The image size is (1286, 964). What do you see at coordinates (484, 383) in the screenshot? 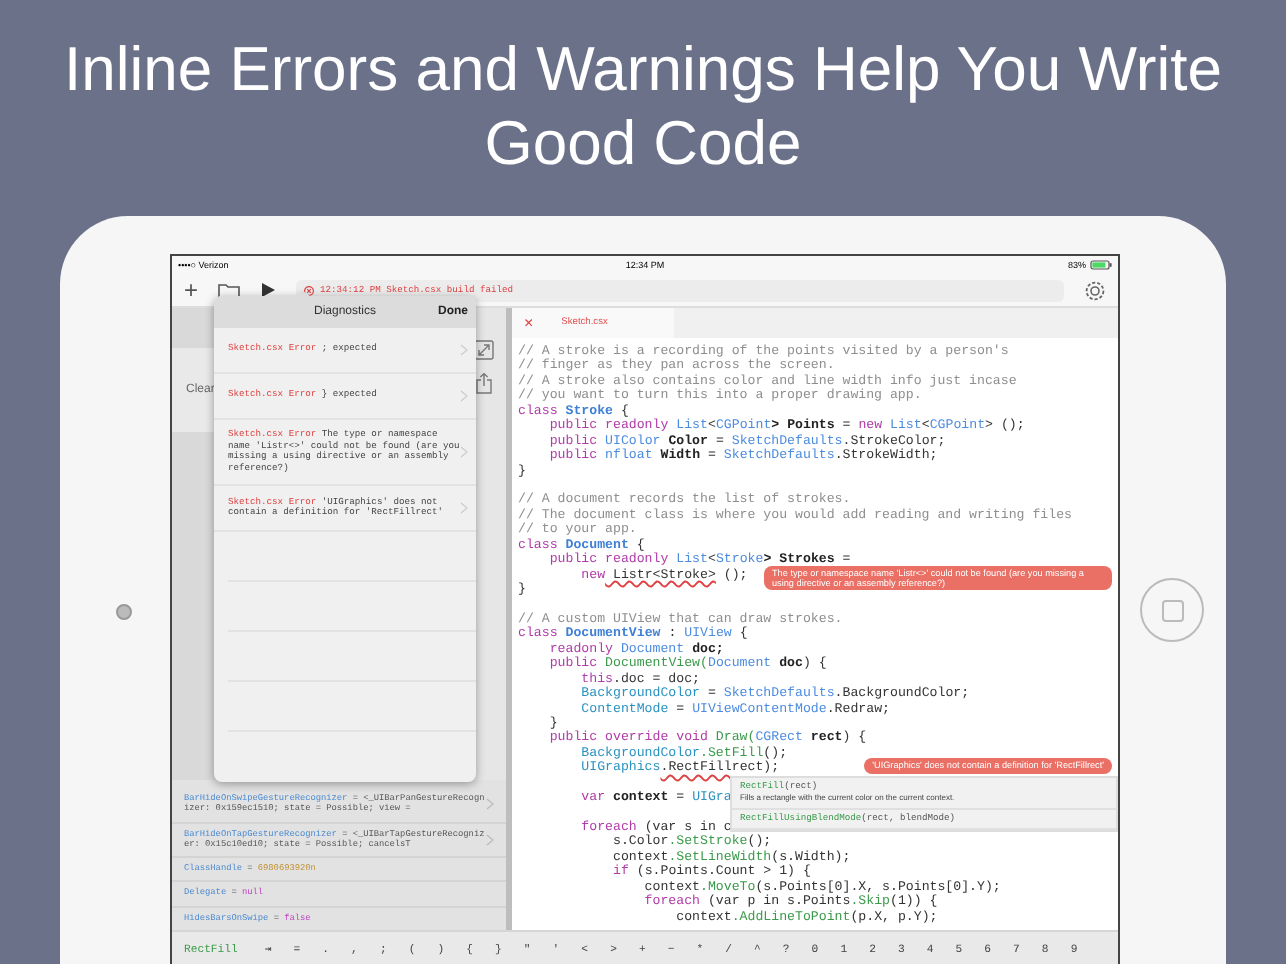
I see `share-icon` at bounding box center [484, 383].